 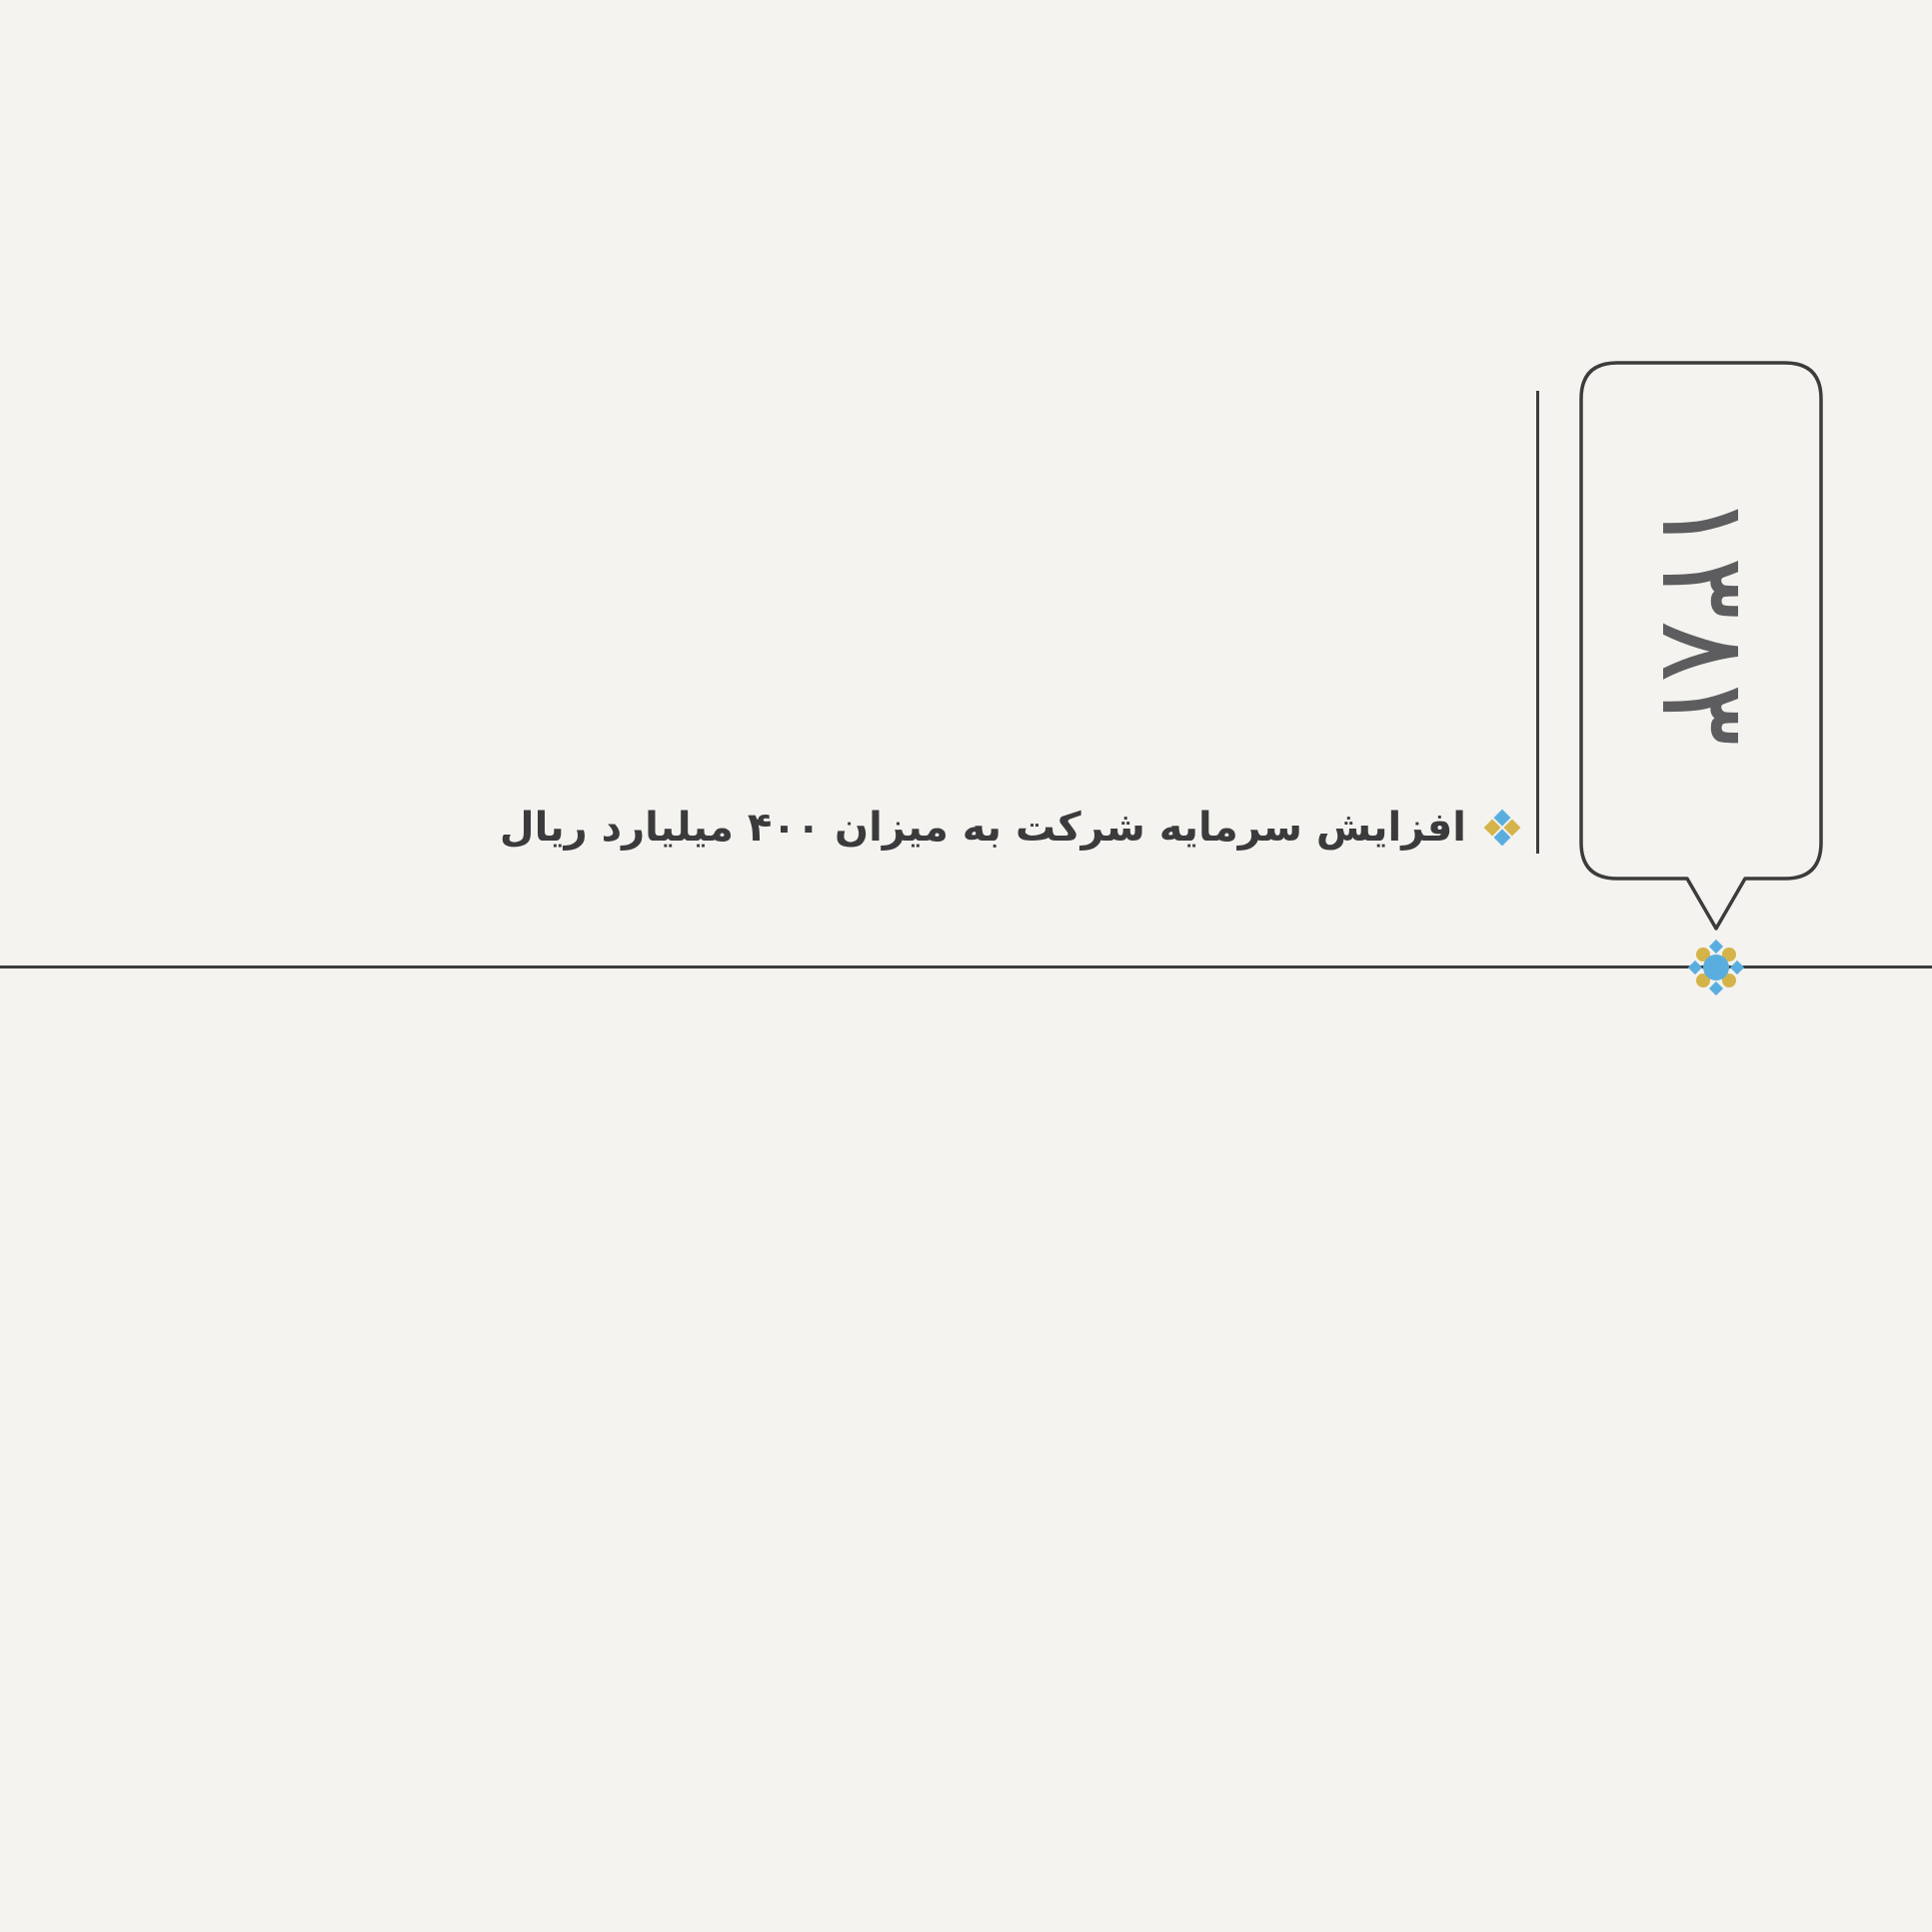 What do you see at coordinates (1716, 967) in the screenshot?
I see `flower-node-icon` at bounding box center [1716, 967].